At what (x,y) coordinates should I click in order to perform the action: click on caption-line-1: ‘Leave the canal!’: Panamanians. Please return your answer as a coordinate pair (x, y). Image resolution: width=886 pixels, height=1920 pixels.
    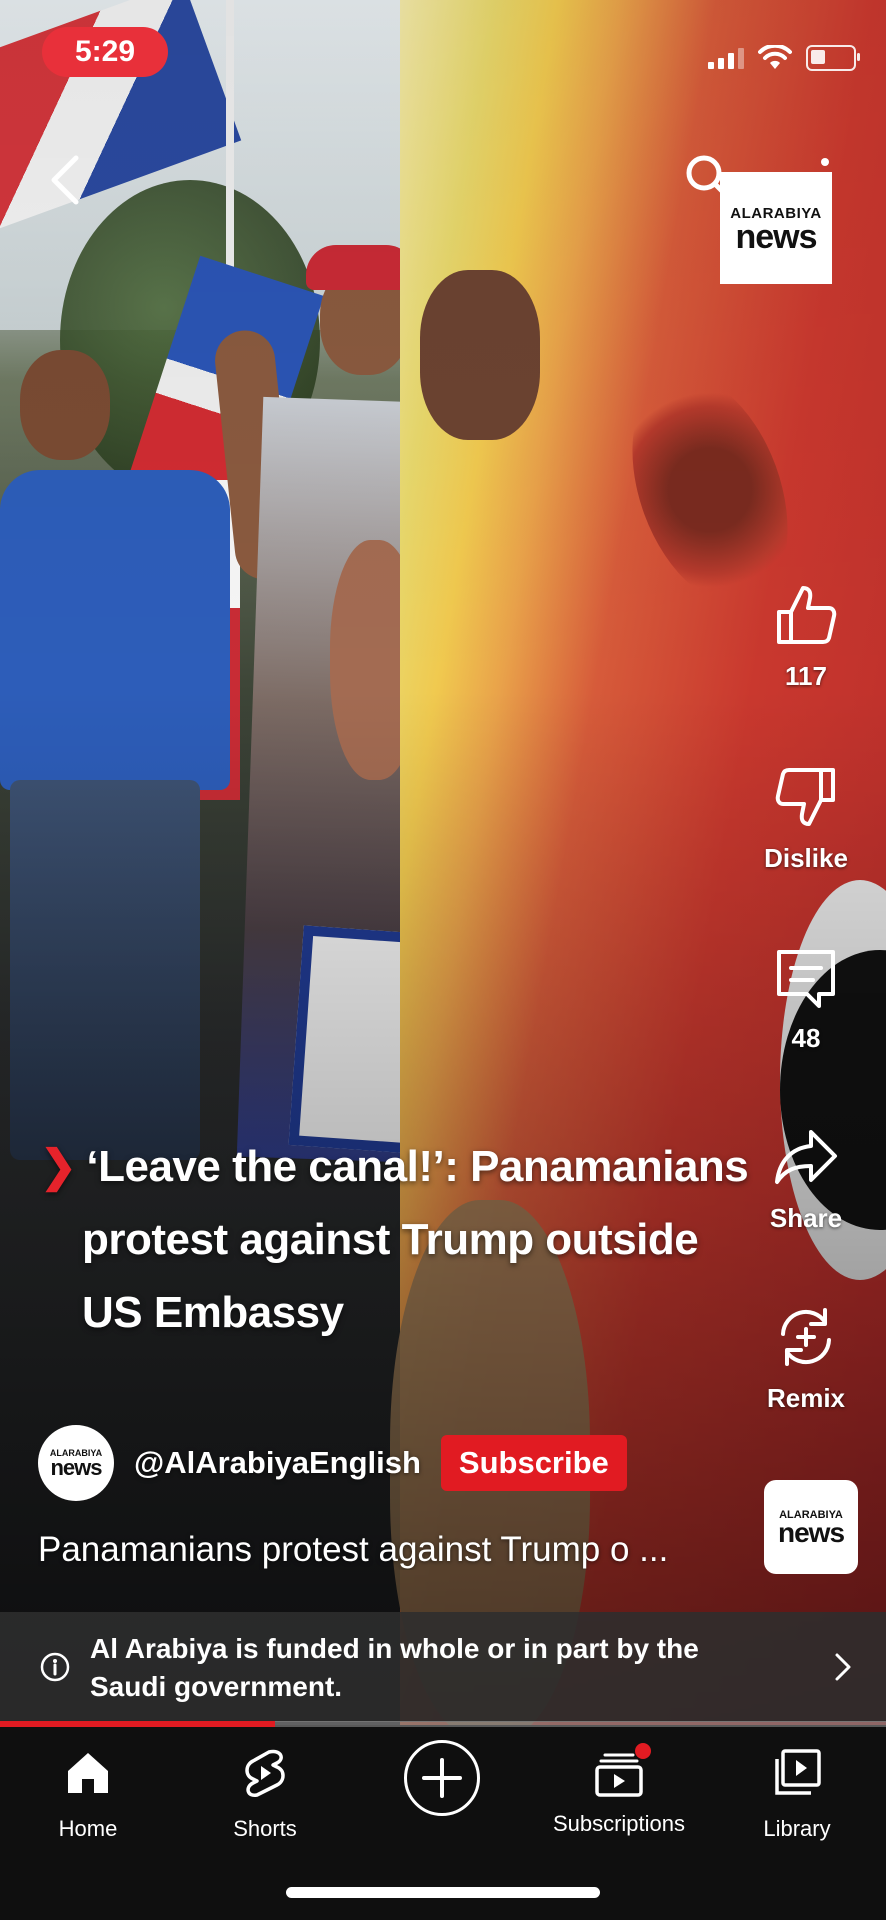
    Looking at the image, I should click on (417, 1166).